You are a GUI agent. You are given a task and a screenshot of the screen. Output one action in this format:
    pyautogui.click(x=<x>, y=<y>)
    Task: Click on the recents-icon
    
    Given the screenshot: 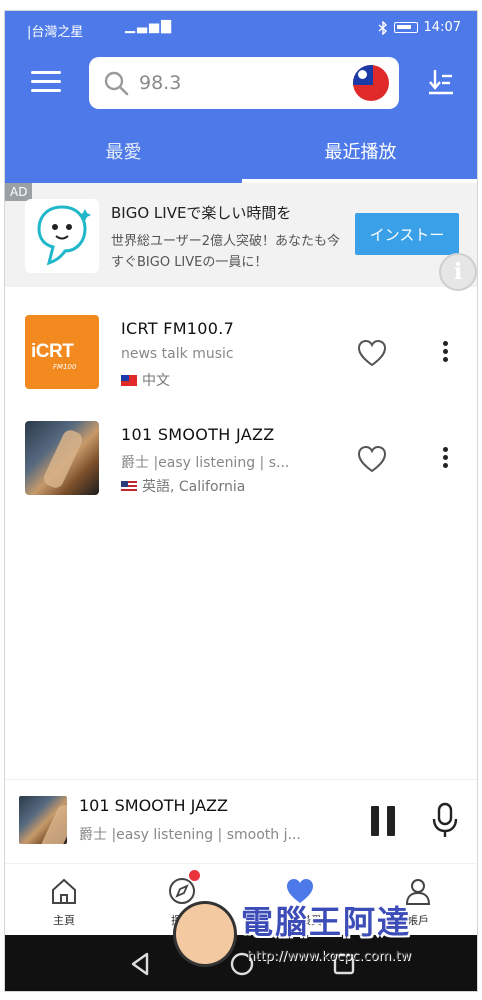 What is the action you would take?
    pyautogui.click(x=344, y=964)
    